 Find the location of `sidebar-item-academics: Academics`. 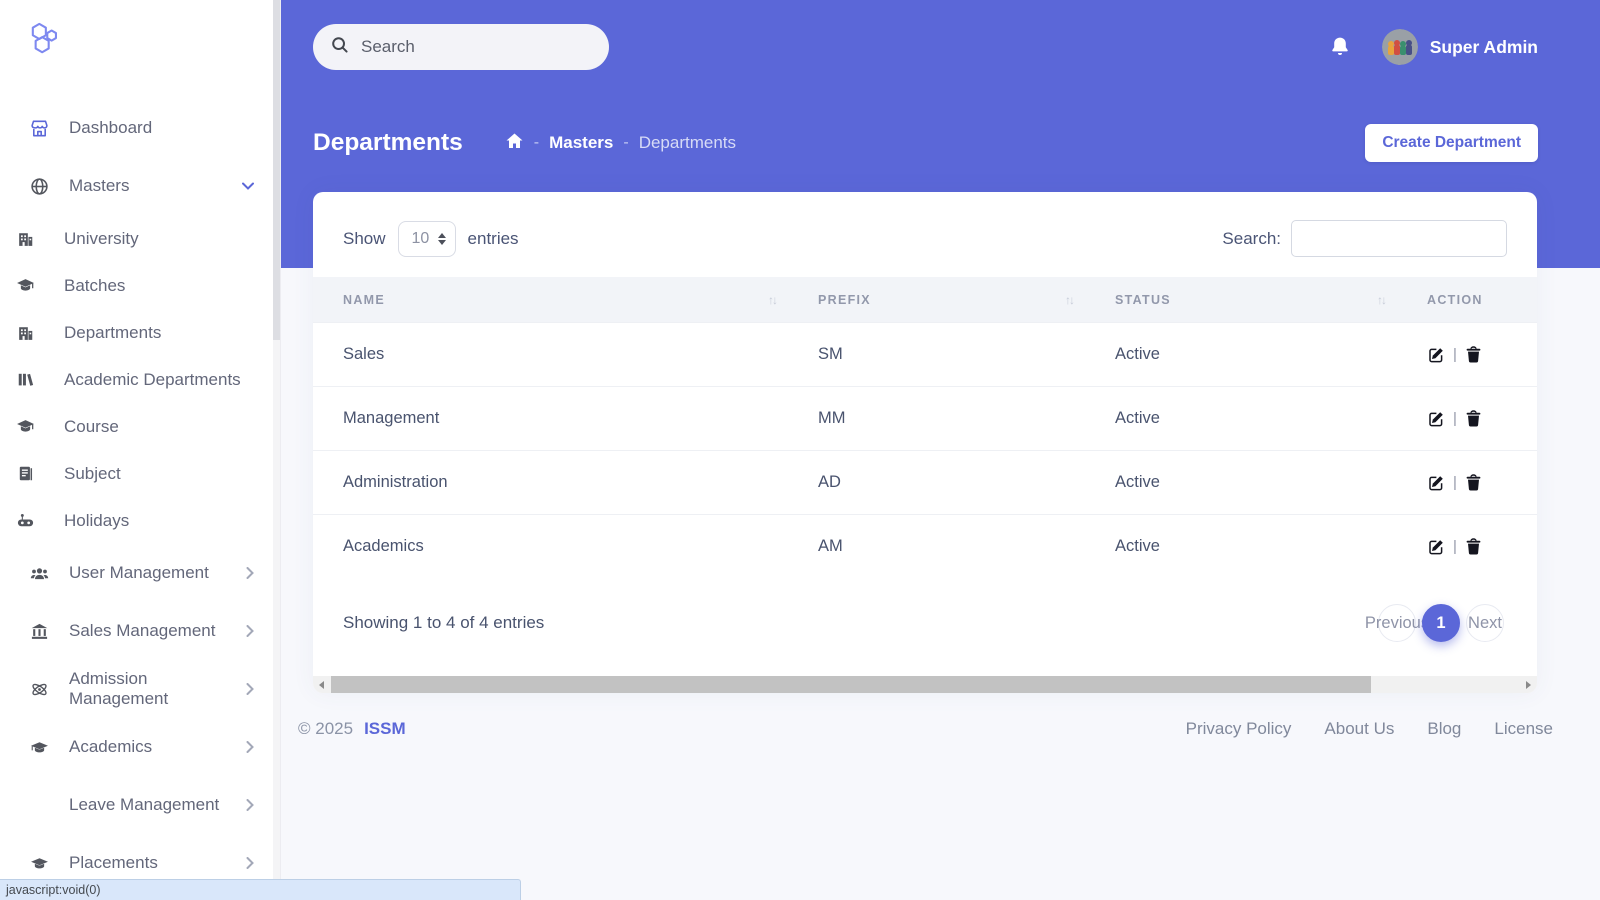

sidebar-item-academics: Academics is located at coordinates (140, 747).